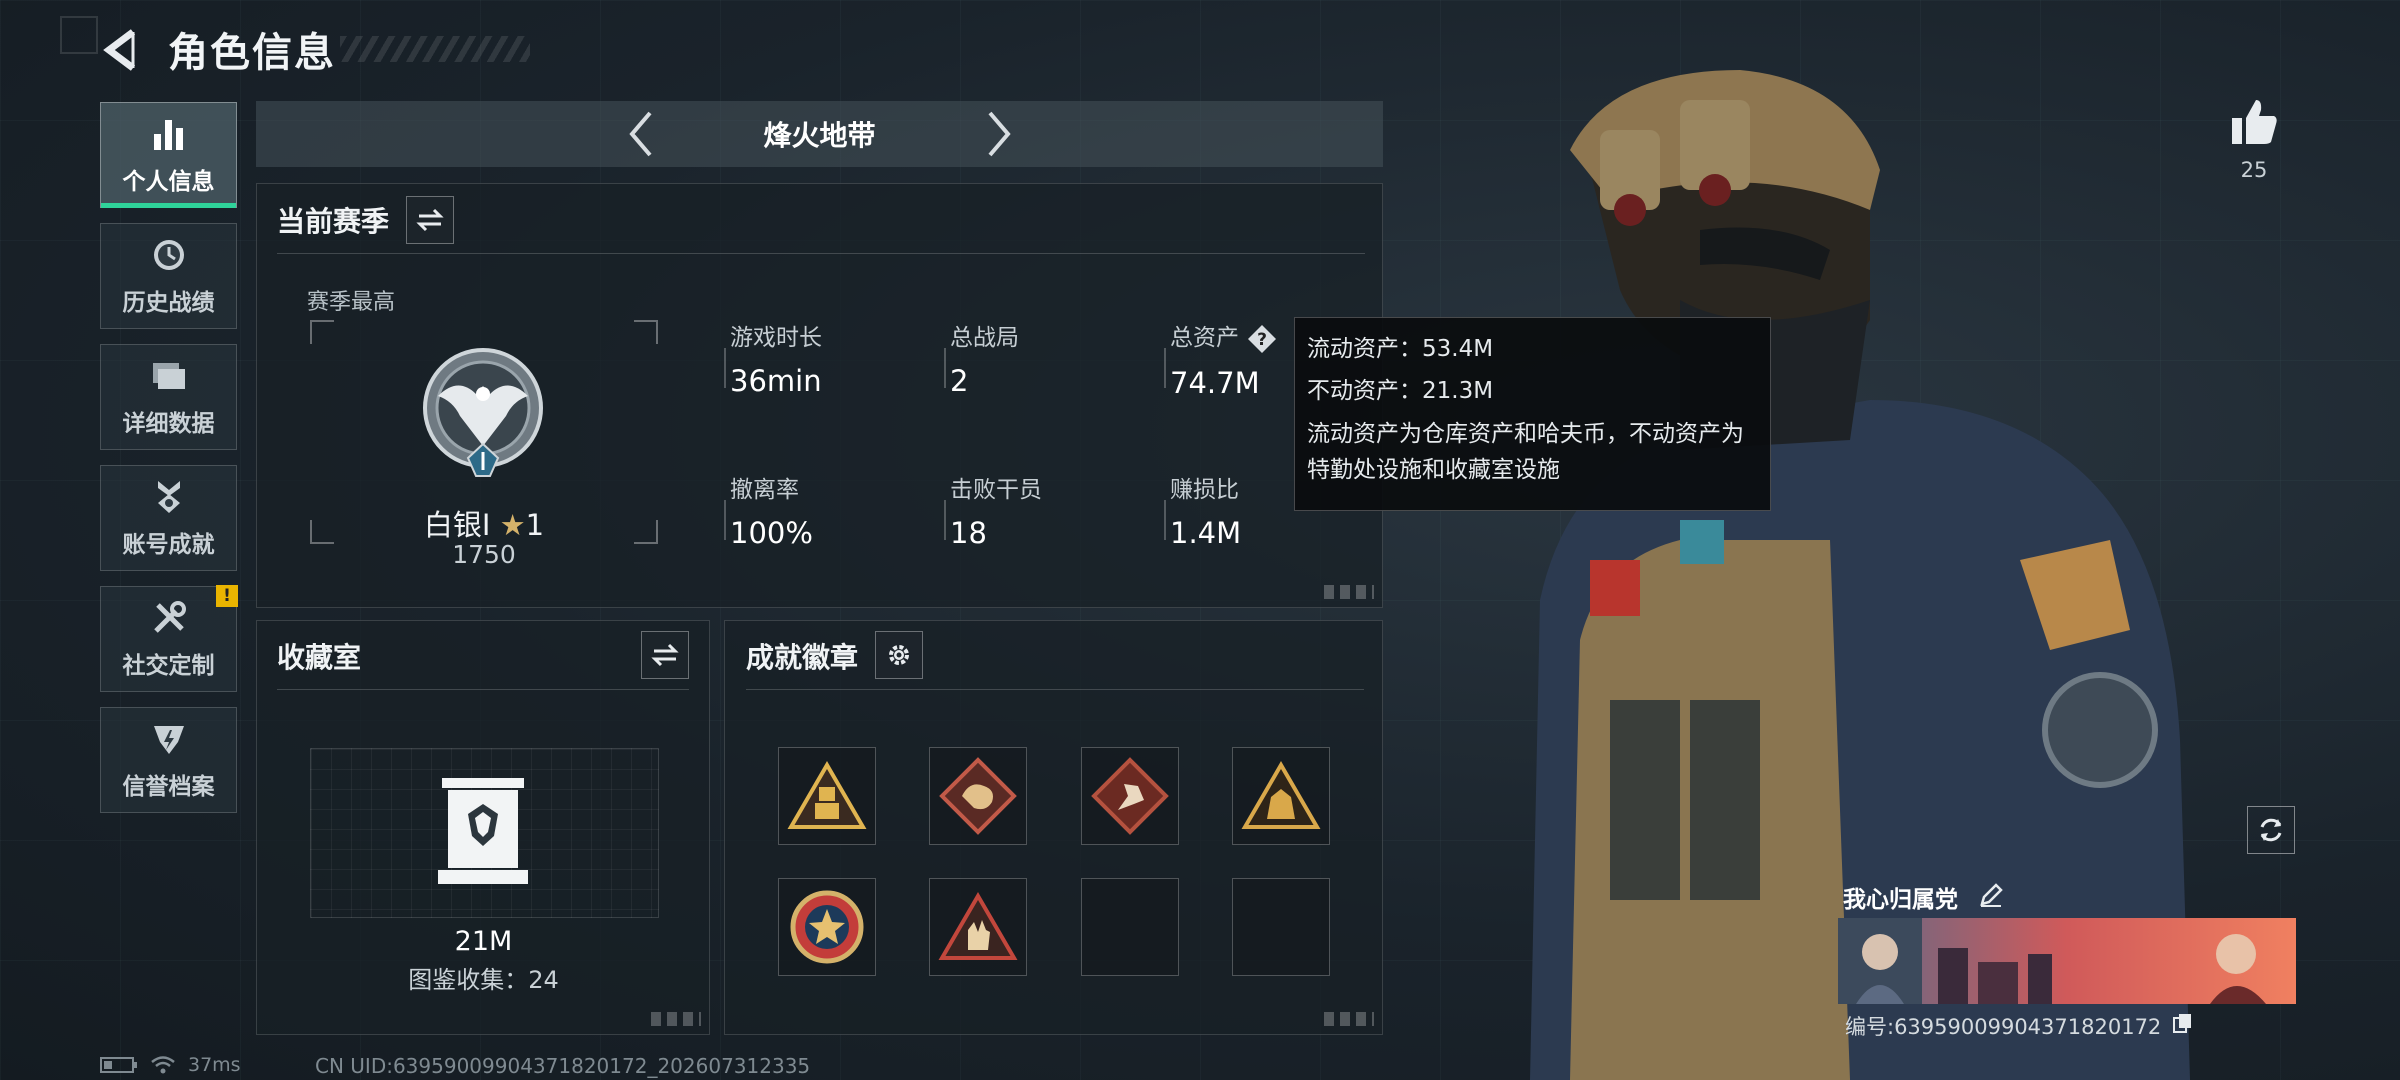 Image resolution: width=2400 pixels, height=1080 pixels. Describe the element at coordinates (1525, 452) in the screenshot. I see `tooltip-description: 流动资产为仓库资产和哈夫币，不动资产为特勤处设施和收藏室设施` at that location.